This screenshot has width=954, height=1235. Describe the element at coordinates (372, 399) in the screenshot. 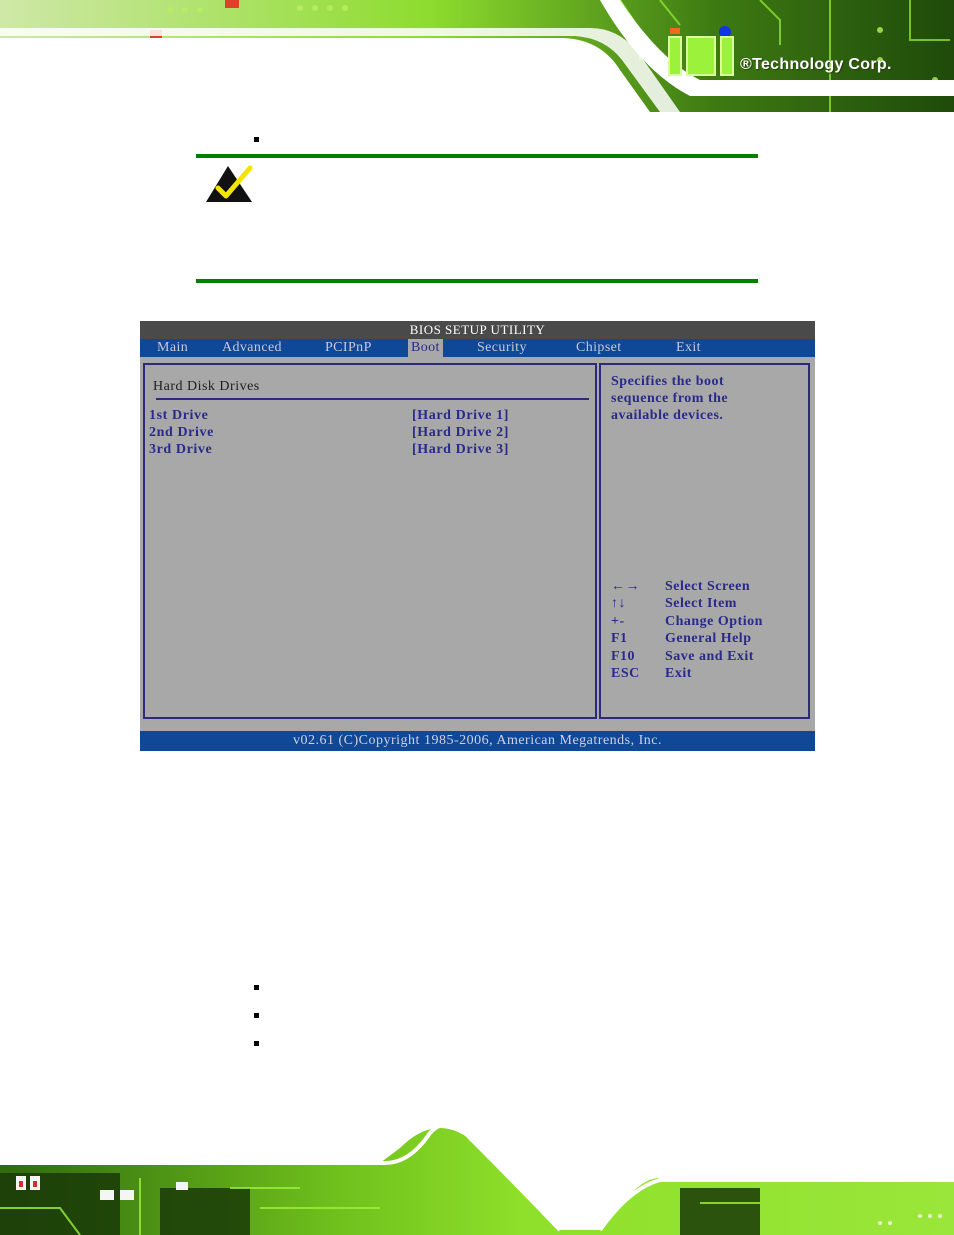

I see `section-divider` at that location.